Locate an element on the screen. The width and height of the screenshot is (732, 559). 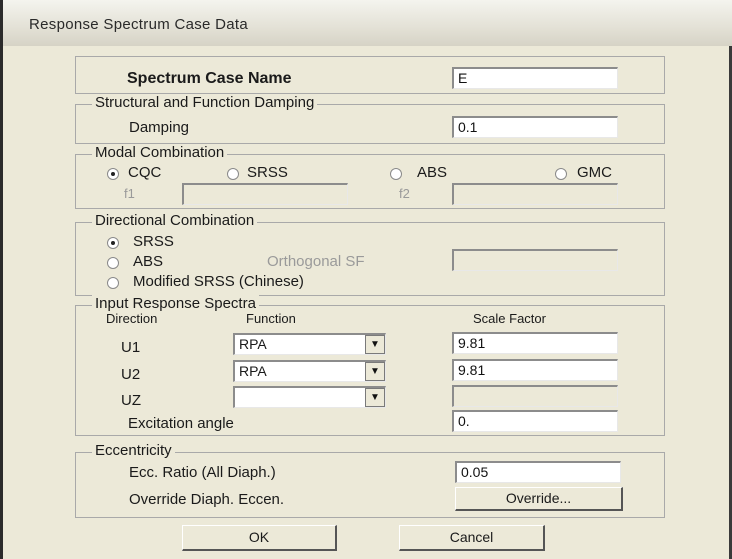
scale-uz-input is located at coordinates (535, 396).